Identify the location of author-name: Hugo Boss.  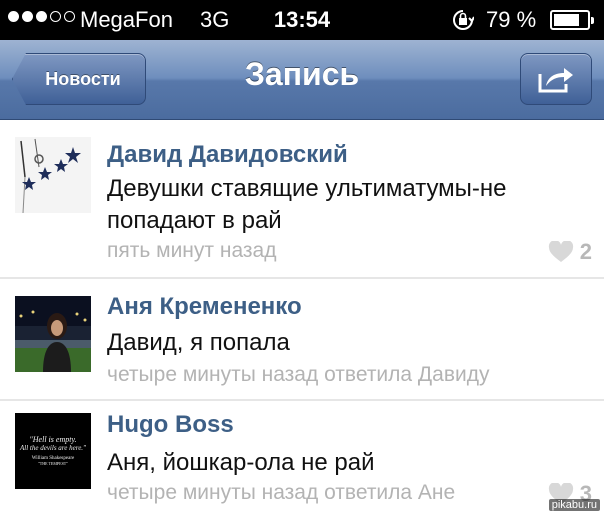
(170, 425).